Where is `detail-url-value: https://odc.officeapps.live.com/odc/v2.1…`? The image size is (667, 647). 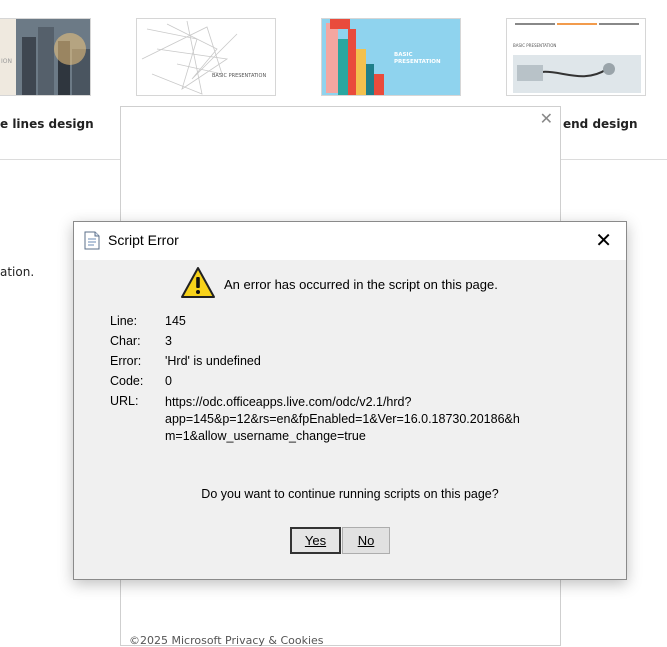
detail-url-value: https://odc.officeapps.live.com/odc/v2.1… is located at coordinates (355, 419).